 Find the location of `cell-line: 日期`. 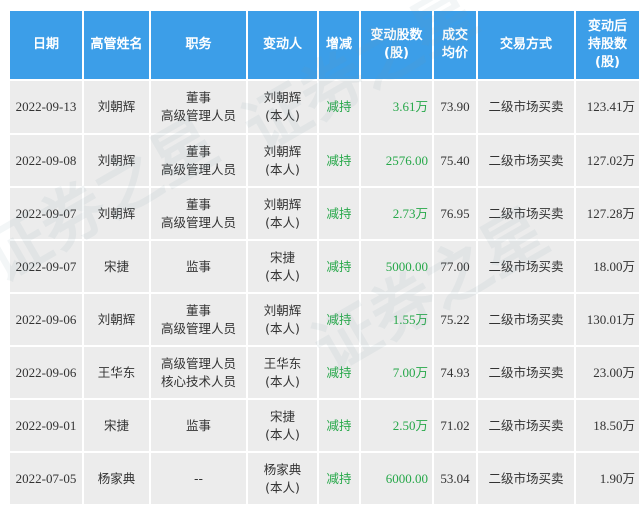

cell-line: 日期 is located at coordinates (45, 44).